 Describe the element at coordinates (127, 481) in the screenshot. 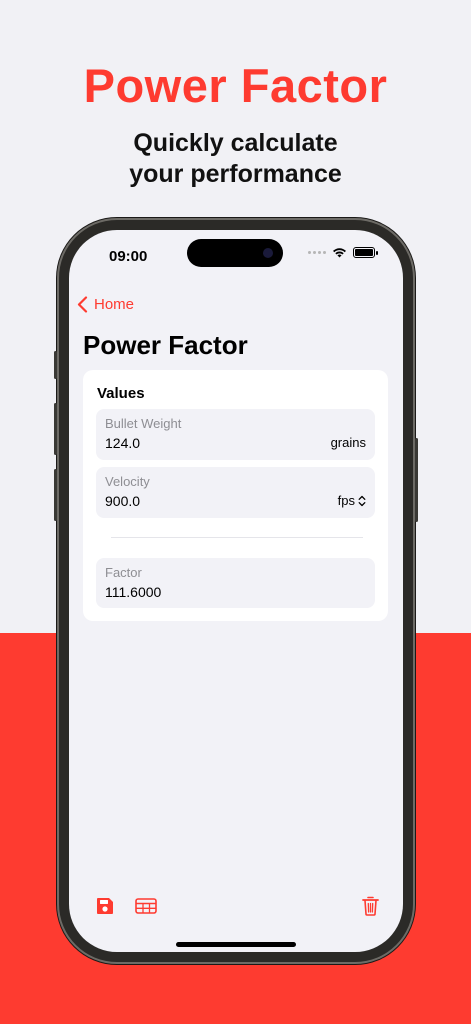

I see `velocity-label: Velocity` at that location.